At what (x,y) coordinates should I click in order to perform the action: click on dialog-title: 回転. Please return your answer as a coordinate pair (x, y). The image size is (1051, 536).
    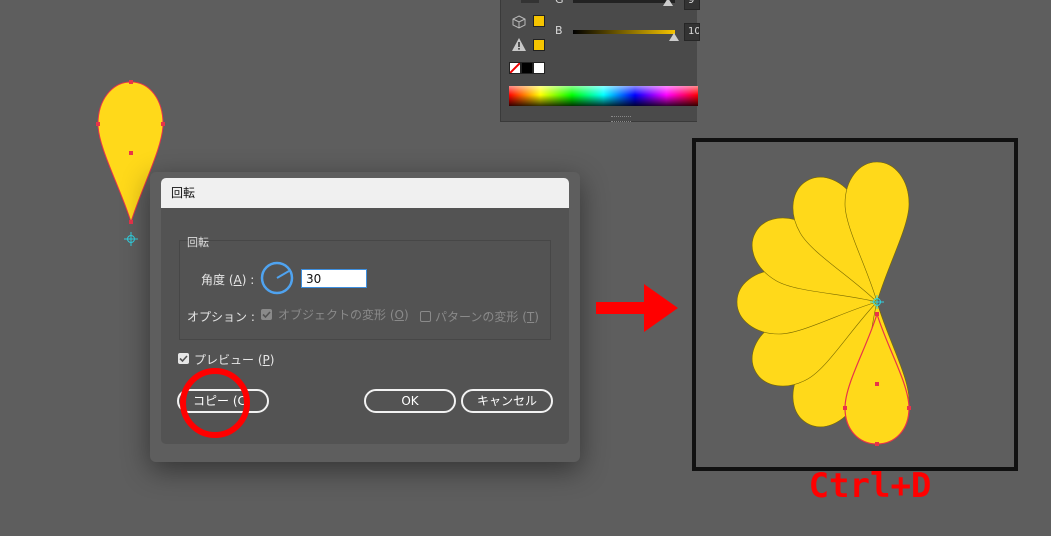
    Looking at the image, I should click on (183, 193).